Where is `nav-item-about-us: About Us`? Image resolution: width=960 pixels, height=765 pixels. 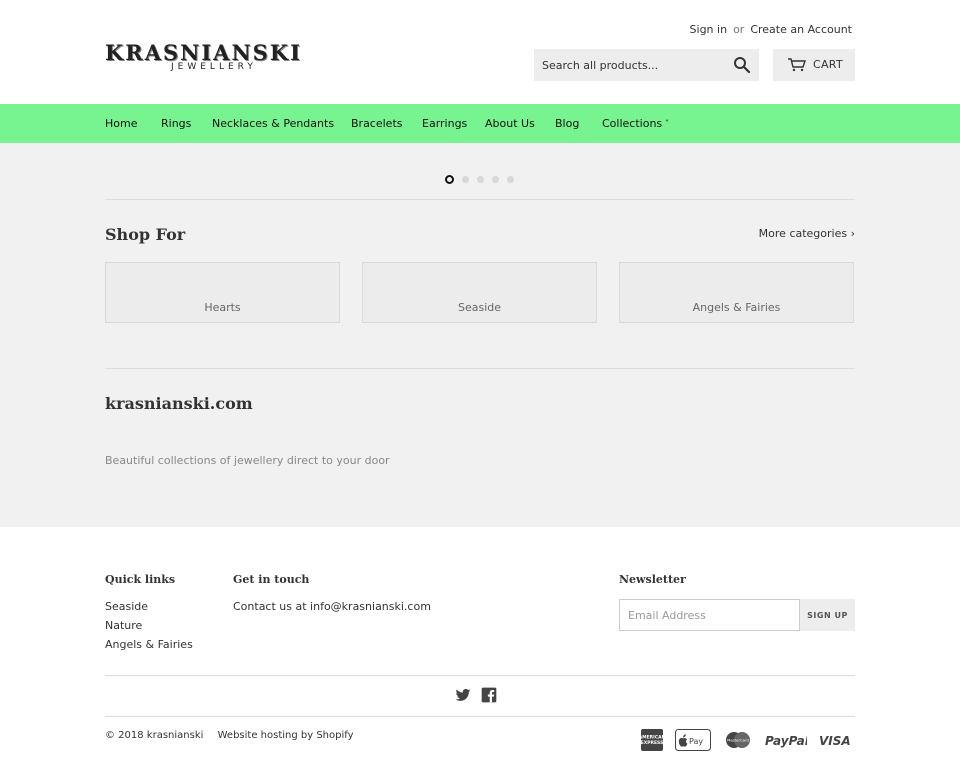 nav-item-about-us: About Us is located at coordinates (510, 123).